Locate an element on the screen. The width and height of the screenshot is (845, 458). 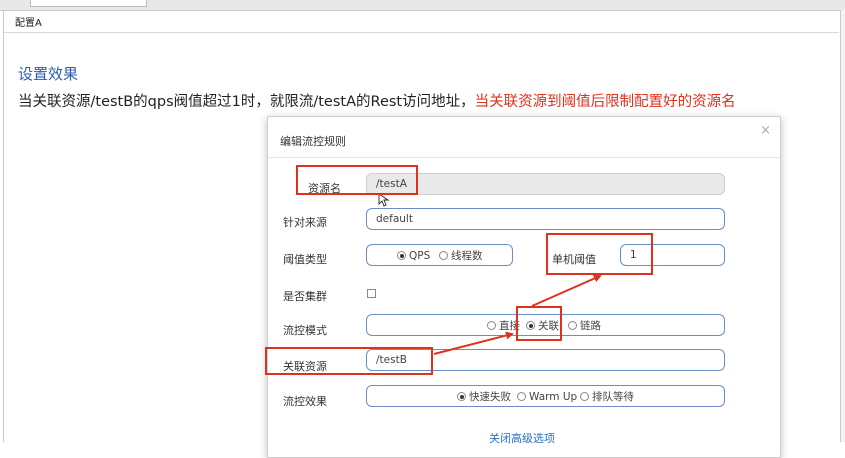
divider is located at coordinates (421, 32).